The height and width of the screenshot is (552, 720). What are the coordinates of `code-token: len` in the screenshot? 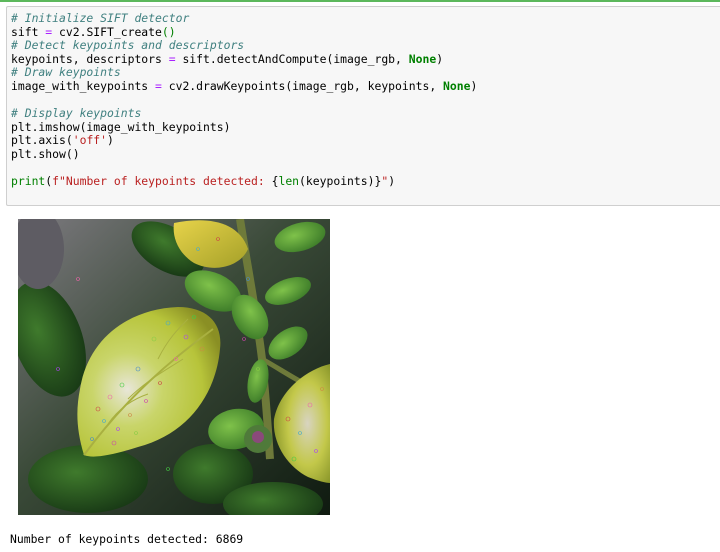 It's located at (289, 181).